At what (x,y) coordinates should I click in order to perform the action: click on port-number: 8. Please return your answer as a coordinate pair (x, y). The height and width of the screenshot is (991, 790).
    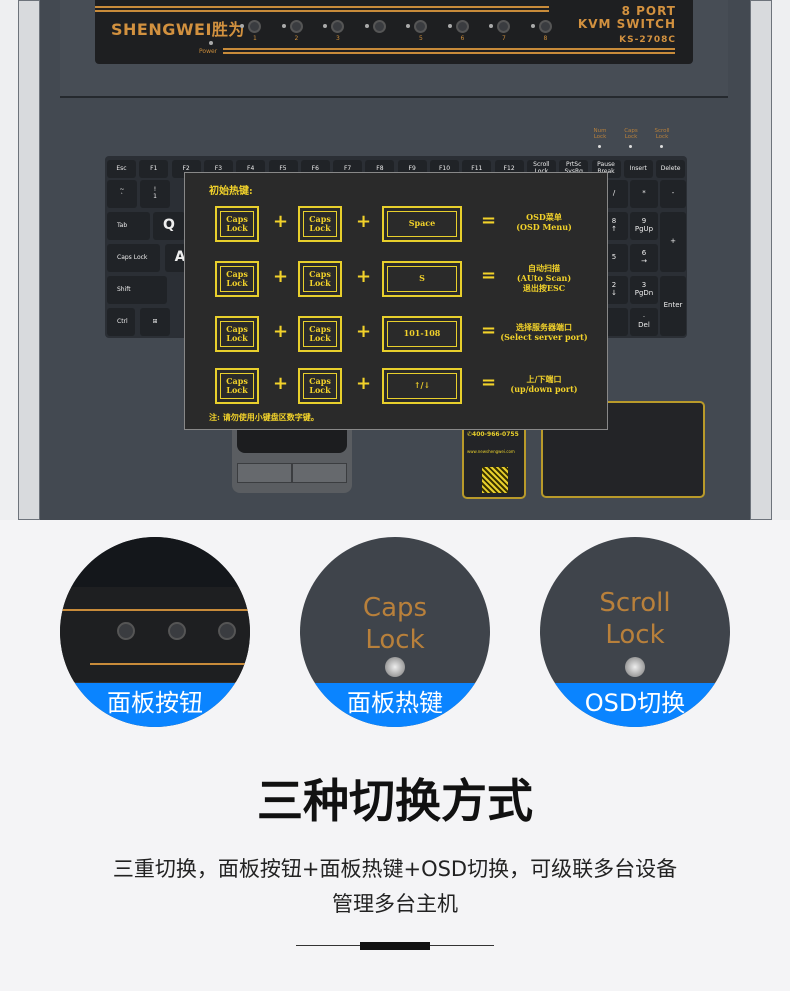
    Looking at the image, I should click on (545, 38).